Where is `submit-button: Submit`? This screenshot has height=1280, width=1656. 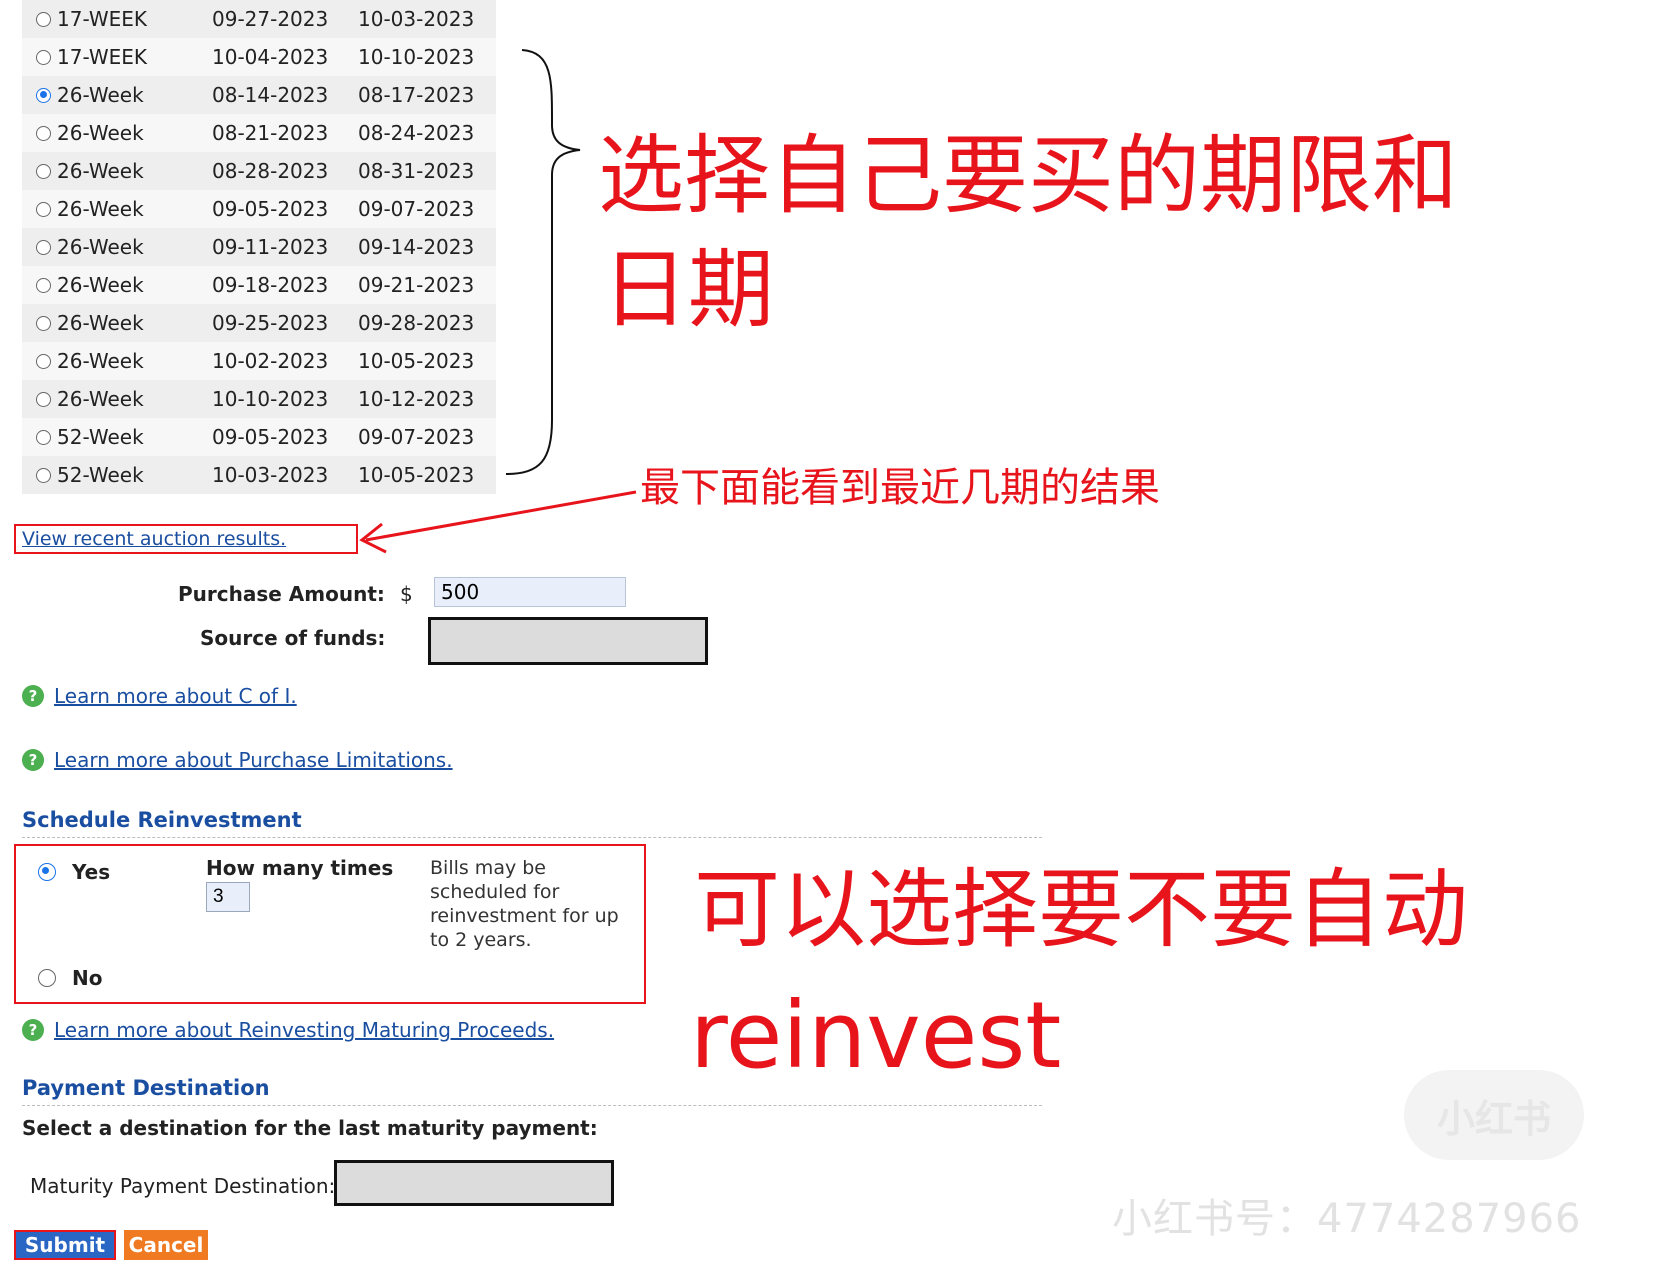 submit-button: Submit is located at coordinates (65, 1245).